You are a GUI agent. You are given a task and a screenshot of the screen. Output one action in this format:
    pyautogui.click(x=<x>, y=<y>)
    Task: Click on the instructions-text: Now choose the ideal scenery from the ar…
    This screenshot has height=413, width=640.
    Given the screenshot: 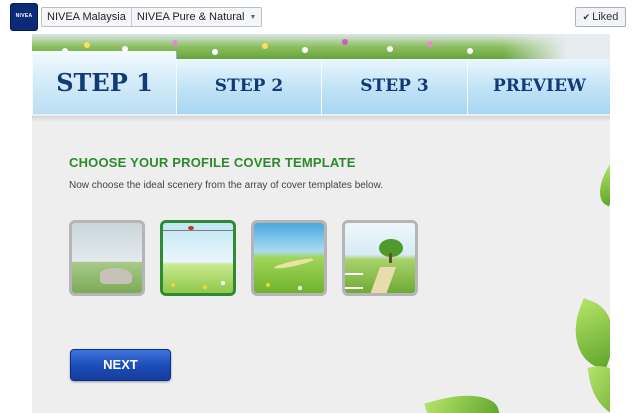 What is the action you would take?
    pyautogui.click(x=226, y=185)
    